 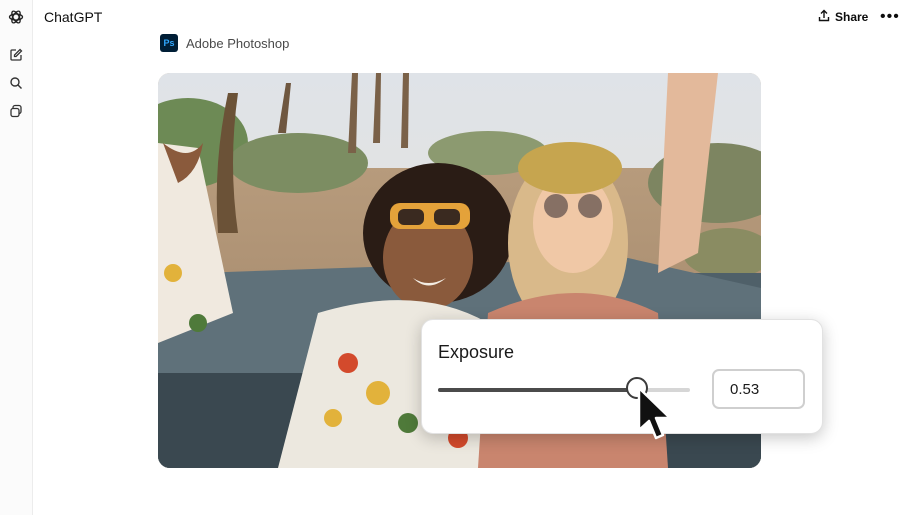 What do you see at coordinates (890, 17) in the screenshot?
I see `more-options-button: •••` at bounding box center [890, 17].